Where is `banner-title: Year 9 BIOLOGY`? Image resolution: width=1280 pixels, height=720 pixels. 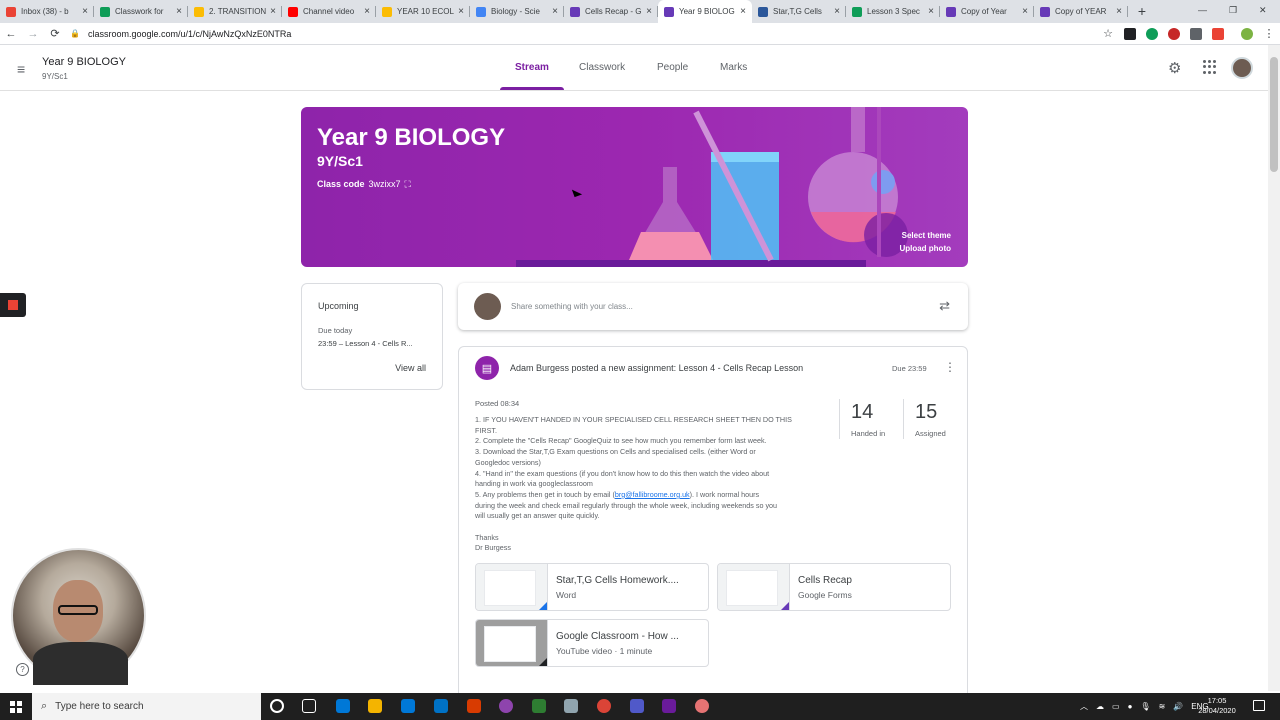
banner-title: Year 9 BIOLOGY is located at coordinates (411, 138).